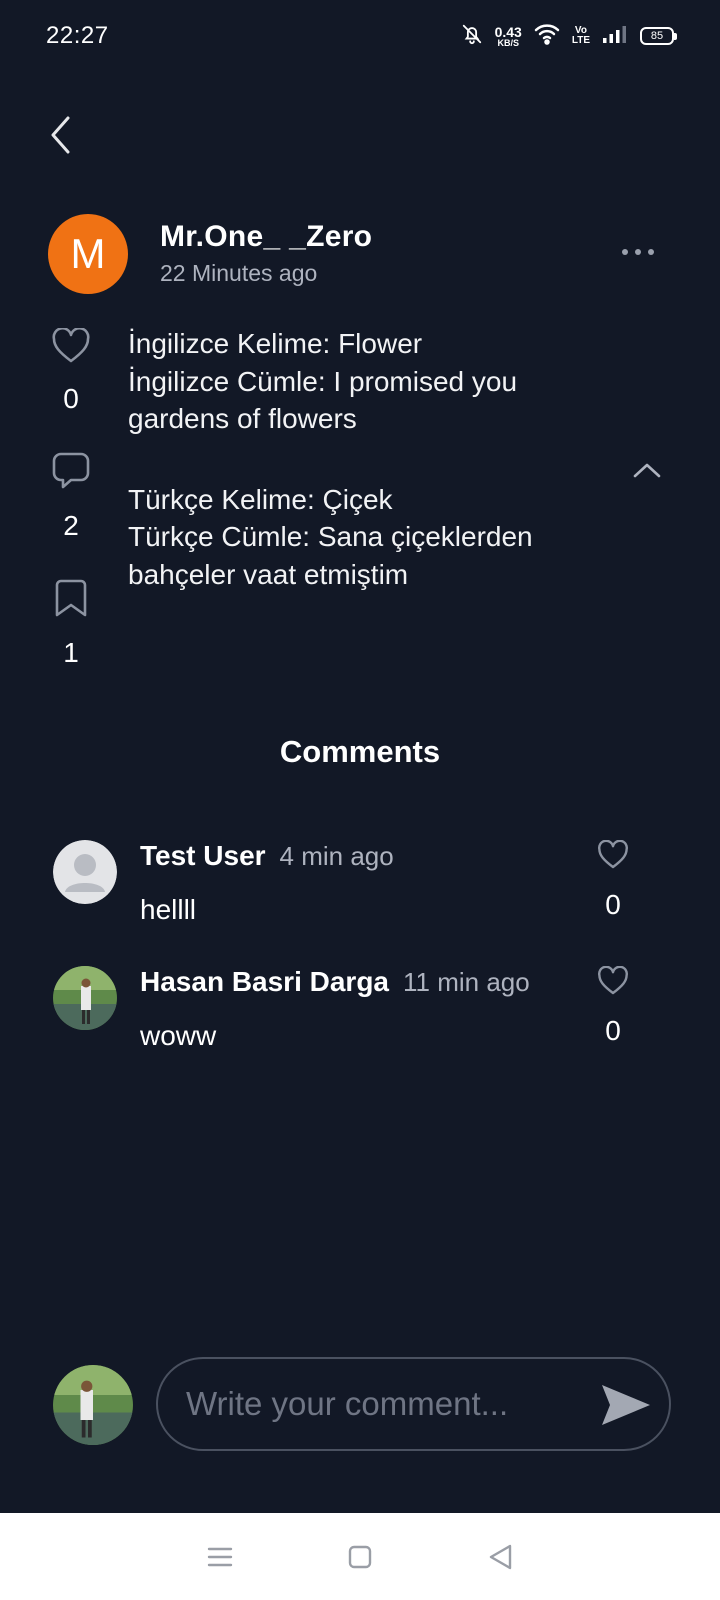 The image size is (720, 1600). Describe the element at coordinates (239, 273) in the screenshot. I see `post-time: 22 Minutes ago` at that location.